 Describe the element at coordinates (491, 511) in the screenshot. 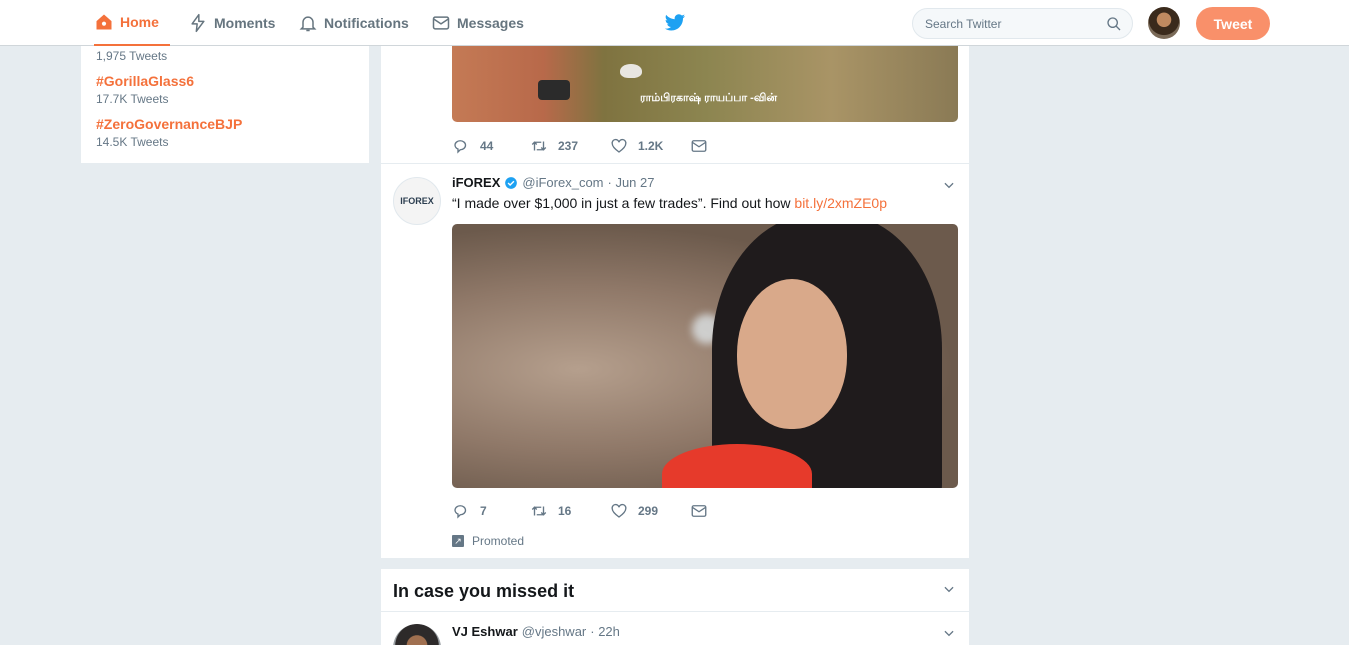

I see `reply-button: 7` at that location.